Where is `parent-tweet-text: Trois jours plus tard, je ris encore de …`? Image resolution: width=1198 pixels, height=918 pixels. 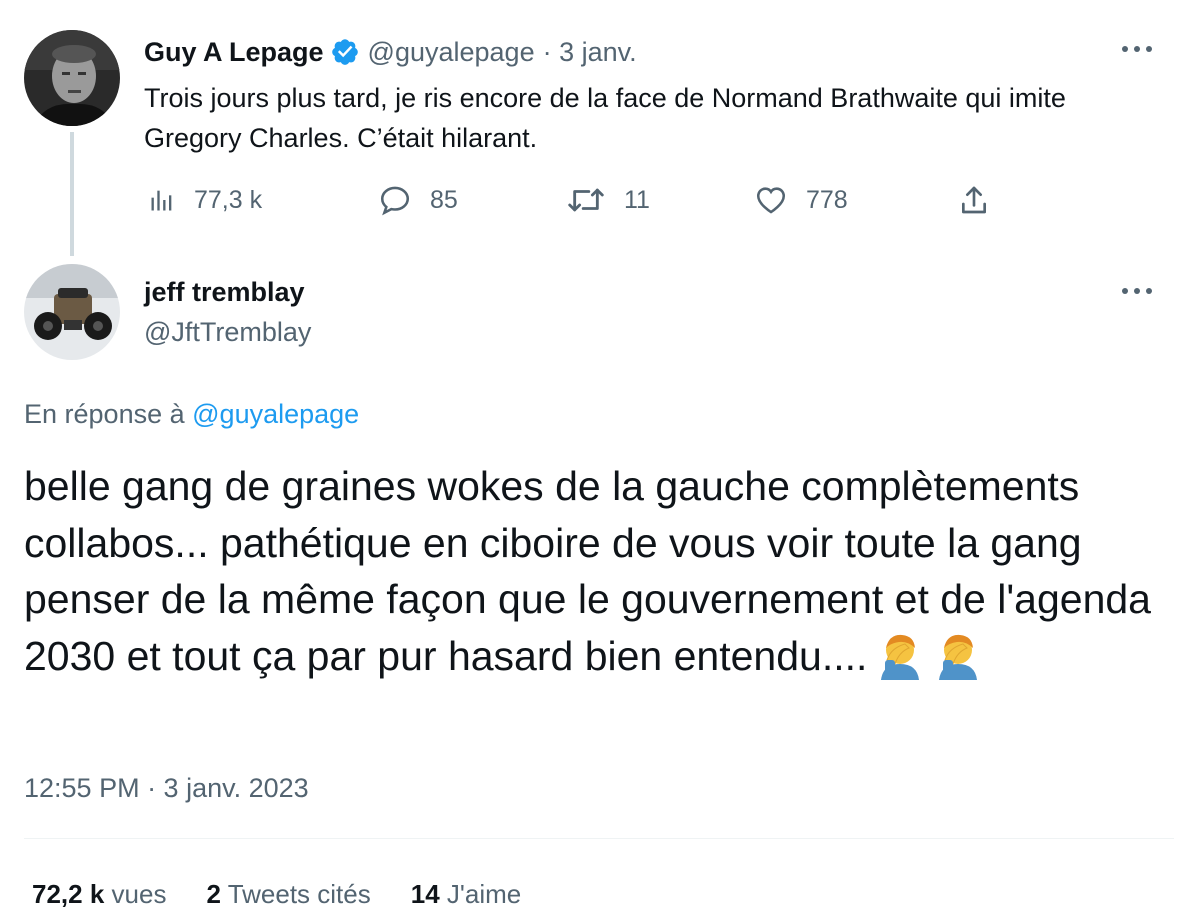 parent-tweet-text: Trois jours plus tard, je ris encore de … is located at coordinates (605, 118).